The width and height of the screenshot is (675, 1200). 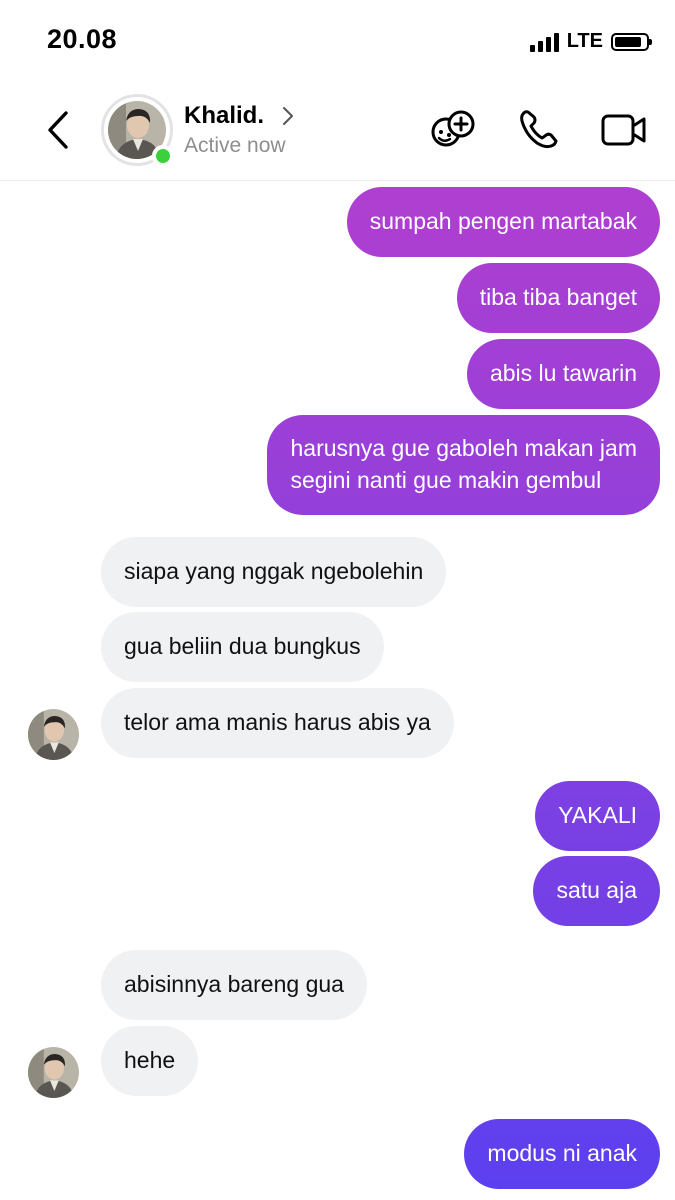 I want to click on message-bubble-outgoing: abis lu tawarin, so click(x=563, y=374).